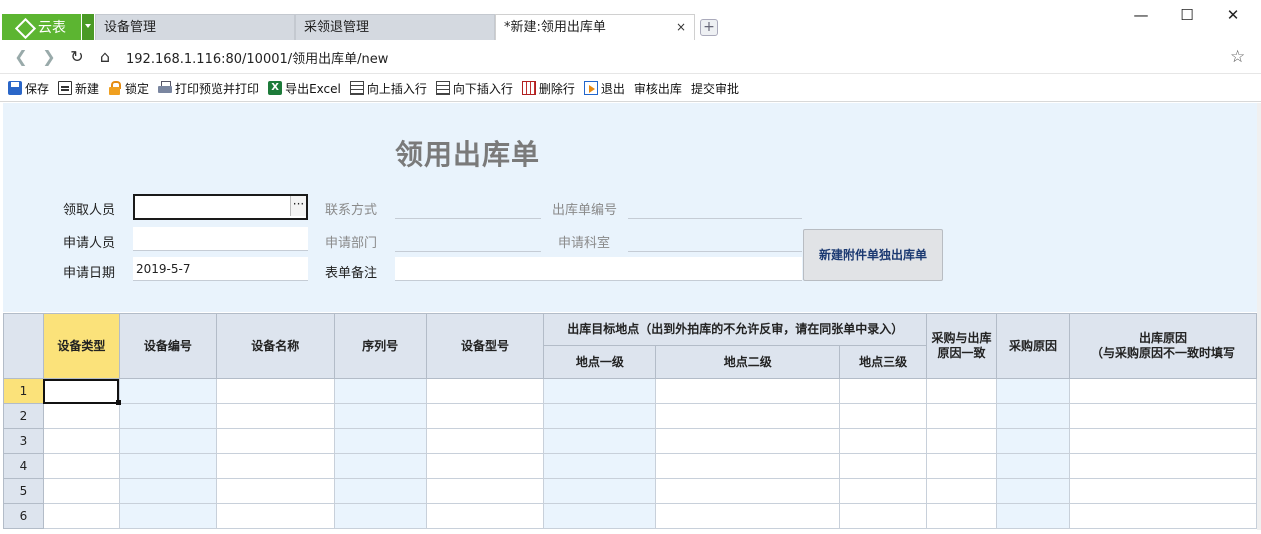 The image size is (1261, 534). I want to click on minimize-button: —, so click(1141, 15).